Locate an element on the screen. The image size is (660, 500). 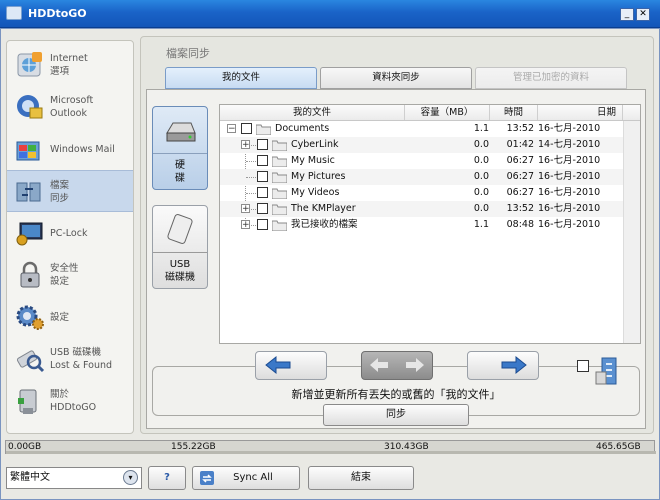
sync-description: 新增並更新所有丟失的或舊的「我的文件」 is located at coordinates (396, 394).